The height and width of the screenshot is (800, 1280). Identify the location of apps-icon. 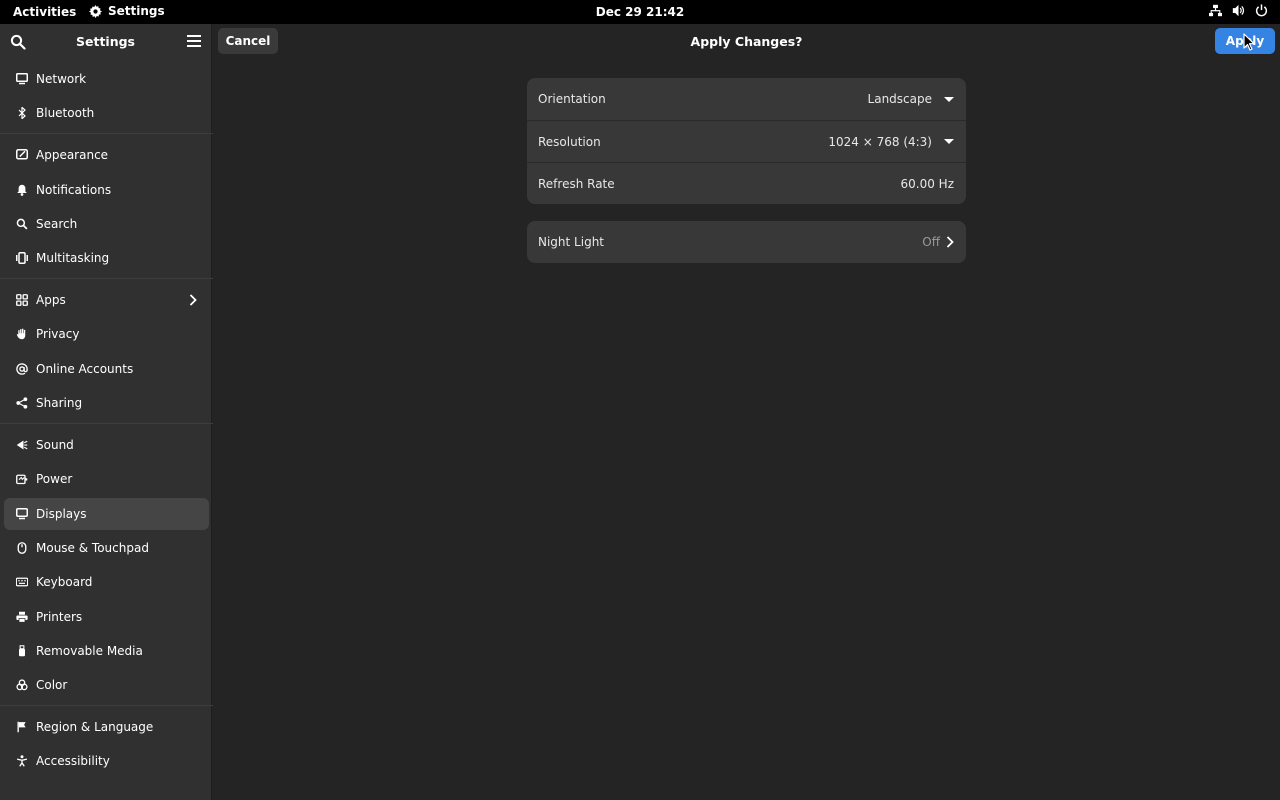
(22, 300).